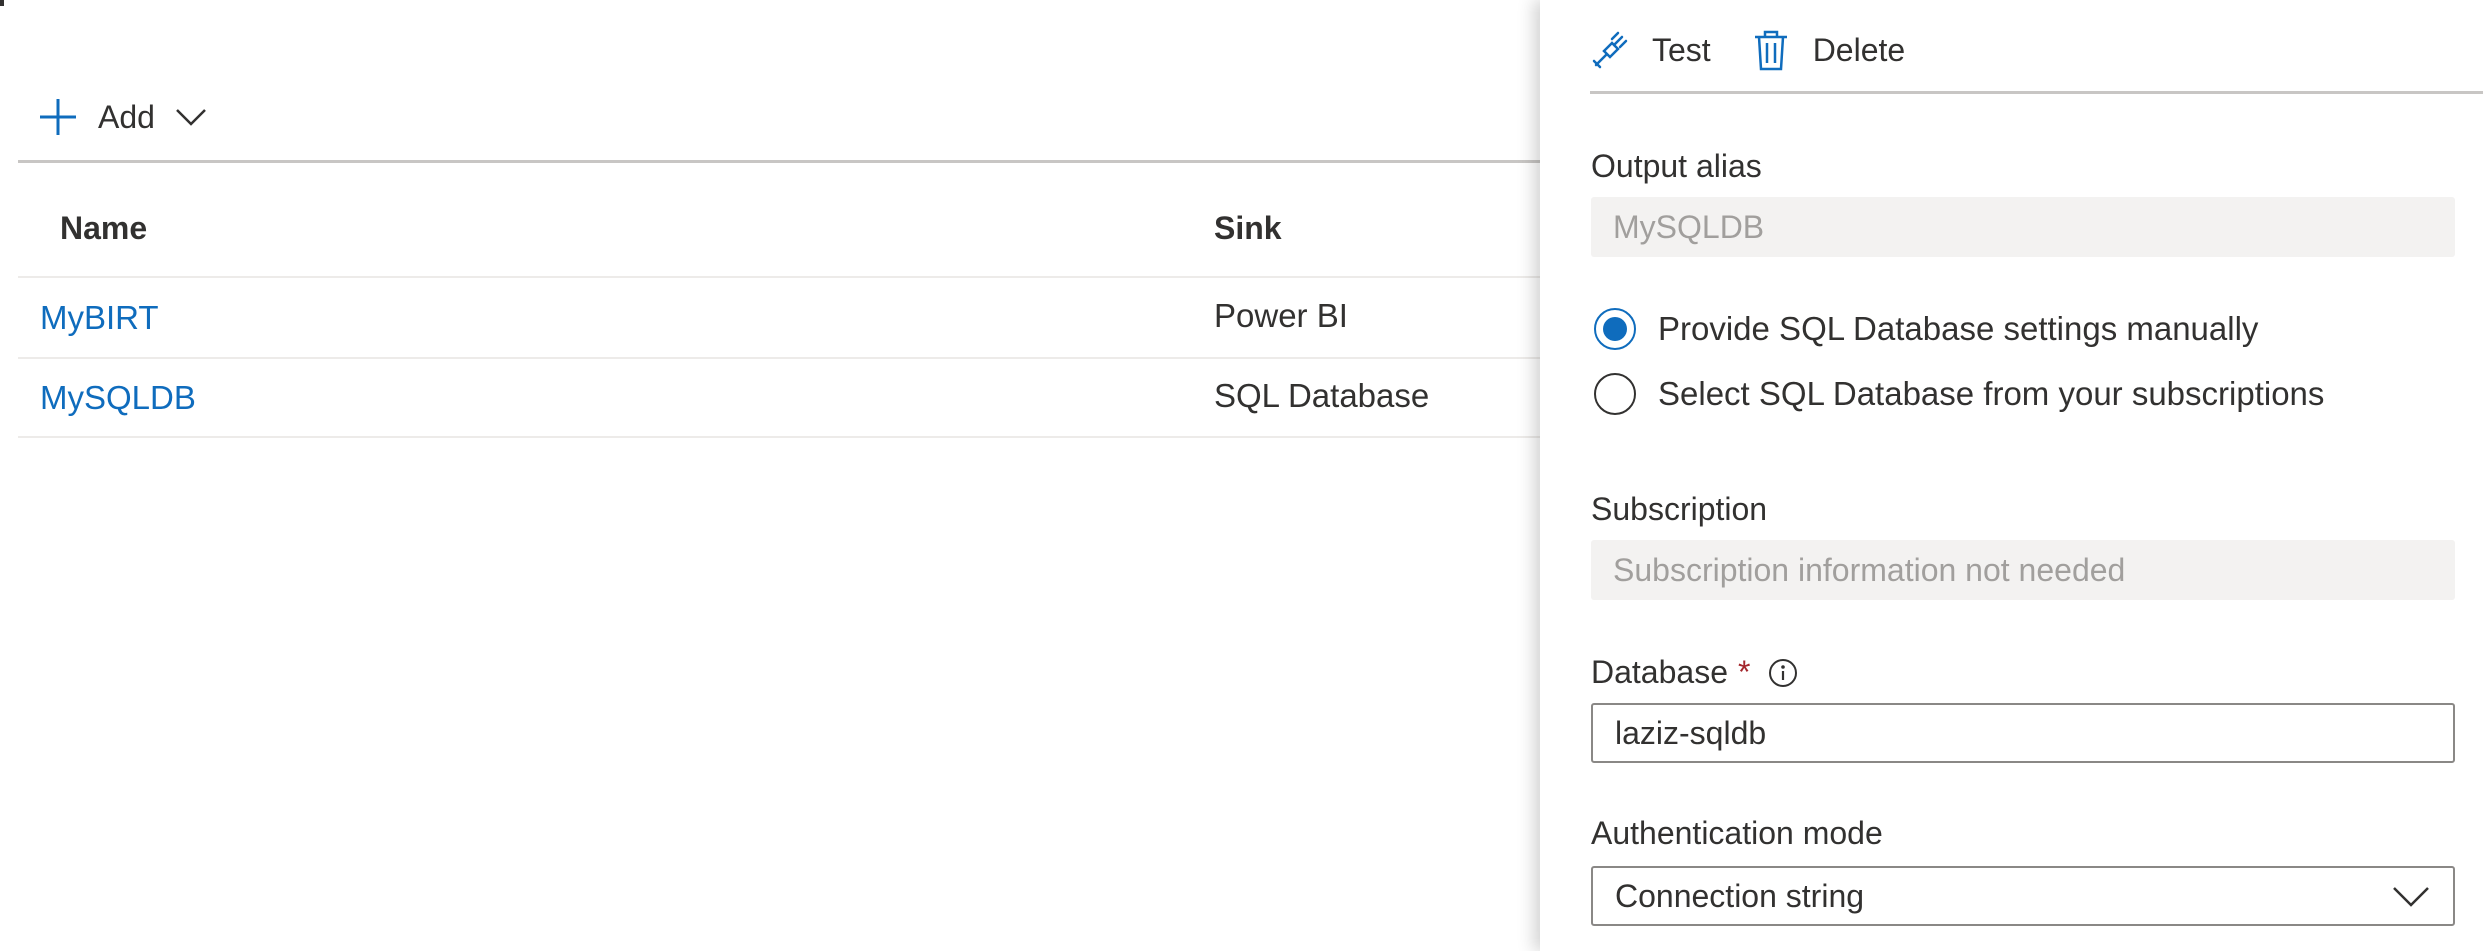 Image resolution: width=2483 pixels, height=951 pixels. Describe the element at coordinates (1610, 50) in the screenshot. I see `plug-icon` at that location.